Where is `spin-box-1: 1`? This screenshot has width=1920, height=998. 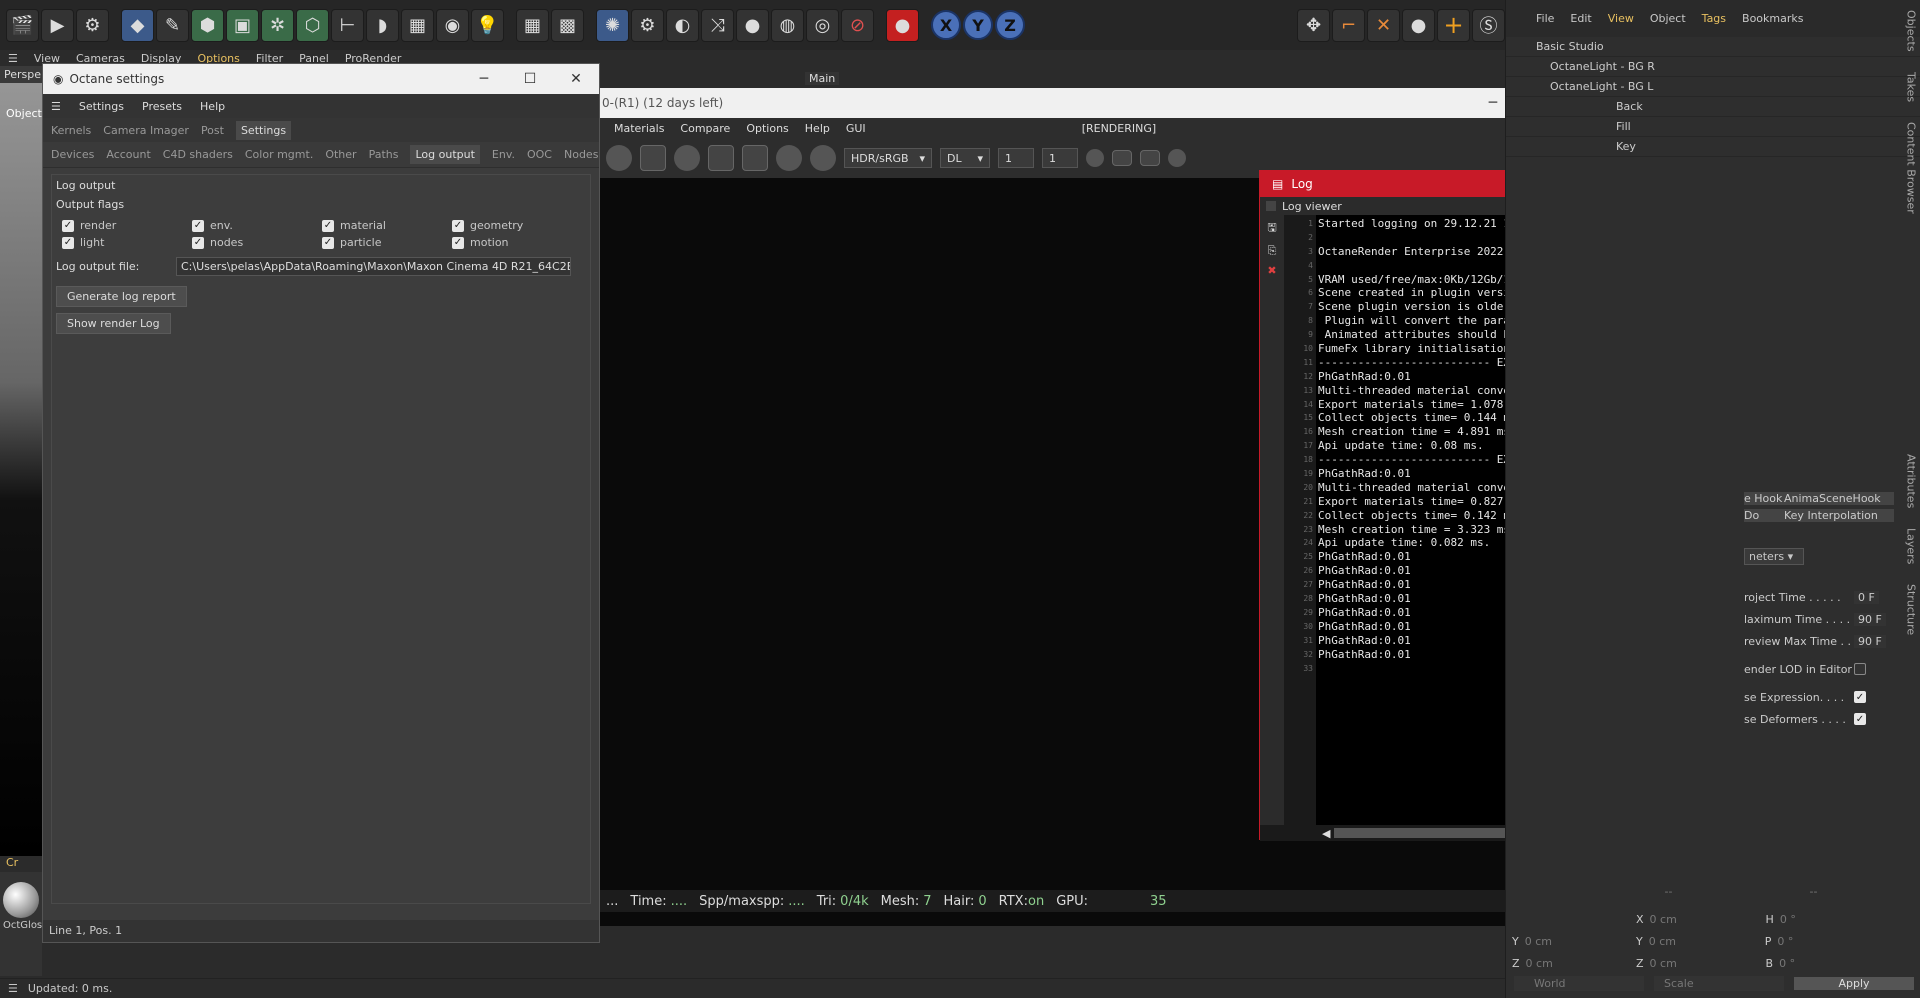
spin-box-1: 1 is located at coordinates (1016, 158).